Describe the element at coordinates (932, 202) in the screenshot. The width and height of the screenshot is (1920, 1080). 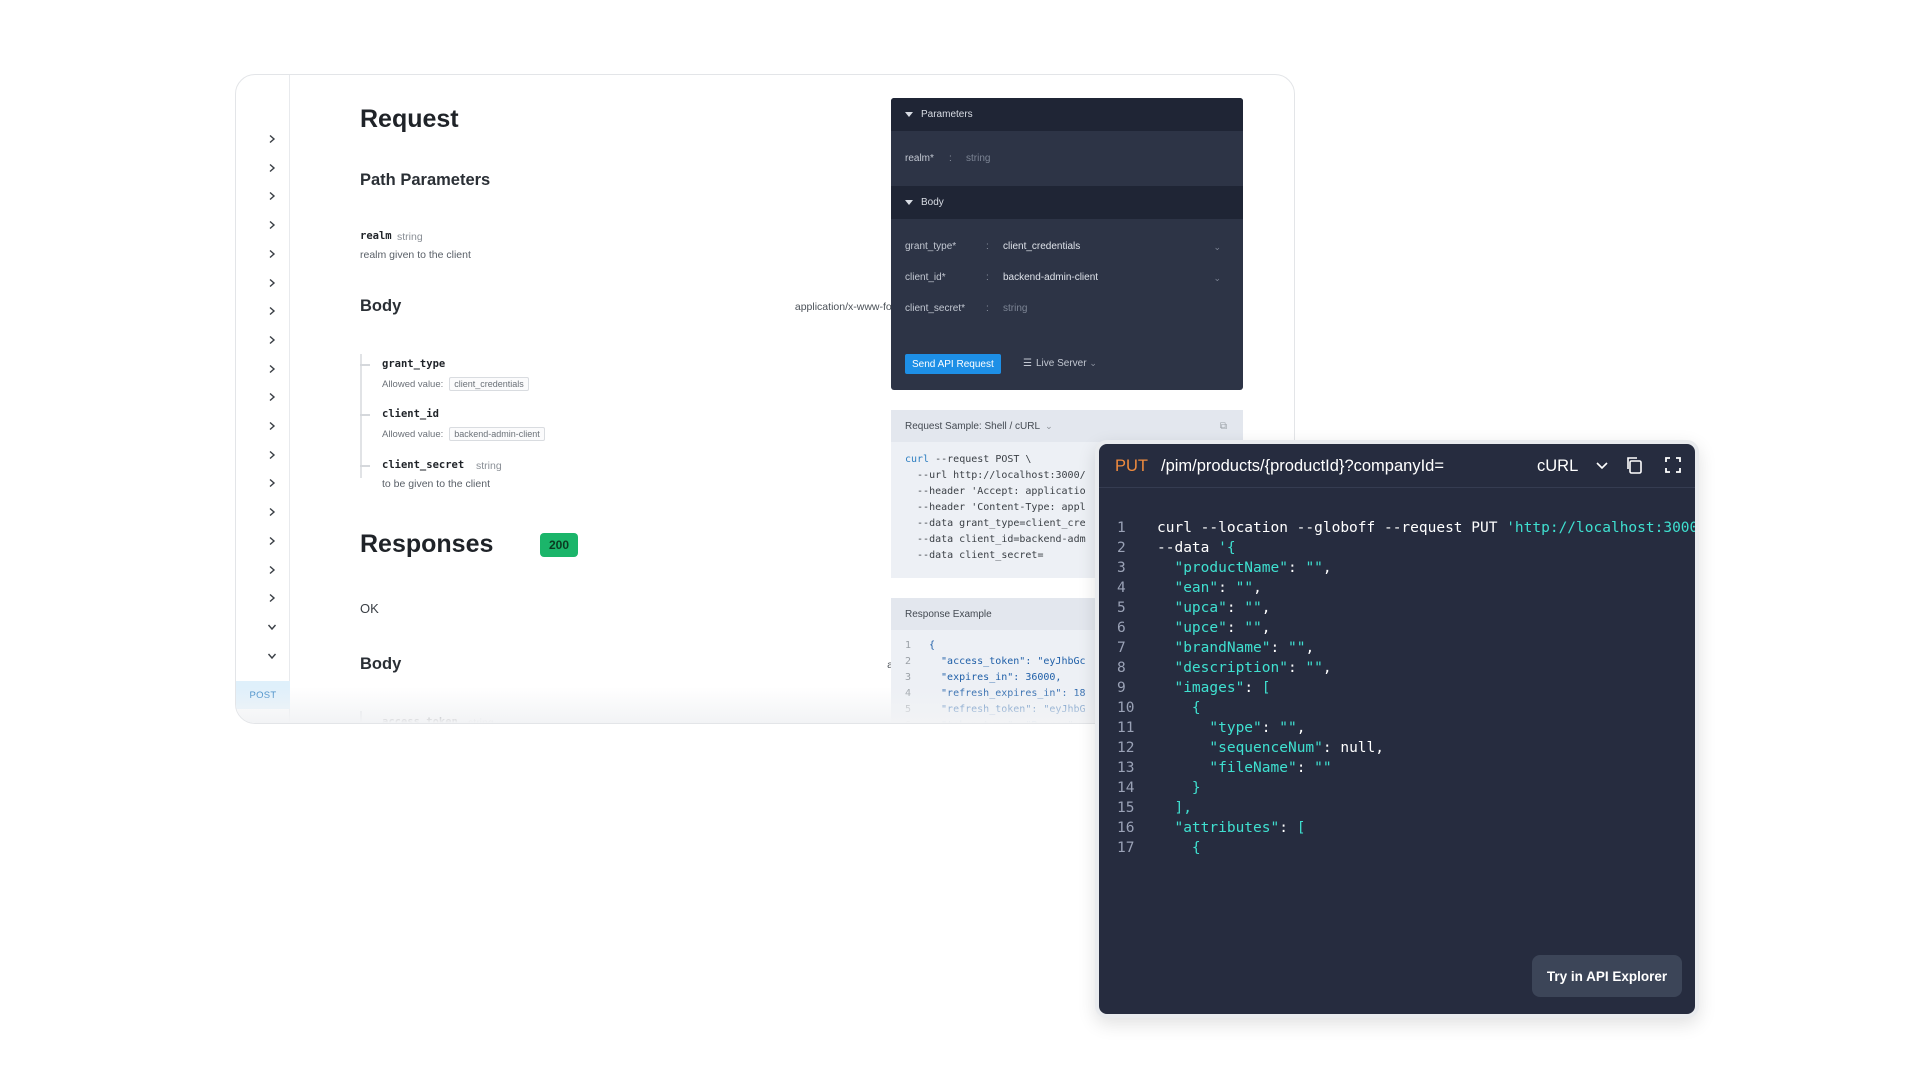
I see `body-section-label: Body` at that location.